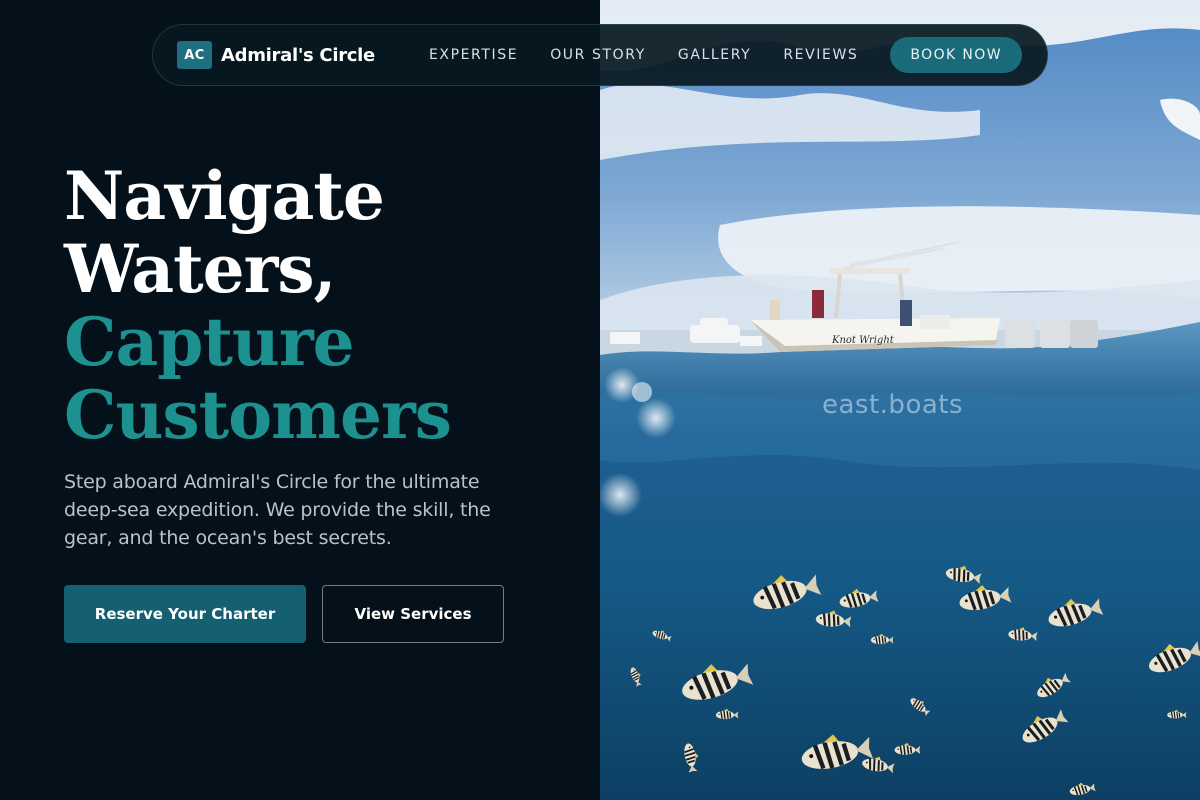 This screenshot has width=1200, height=800. Describe the element at coordinates (714, 55) in the screenshot. I see `nav-link-gallery: GALLERY` at that location.